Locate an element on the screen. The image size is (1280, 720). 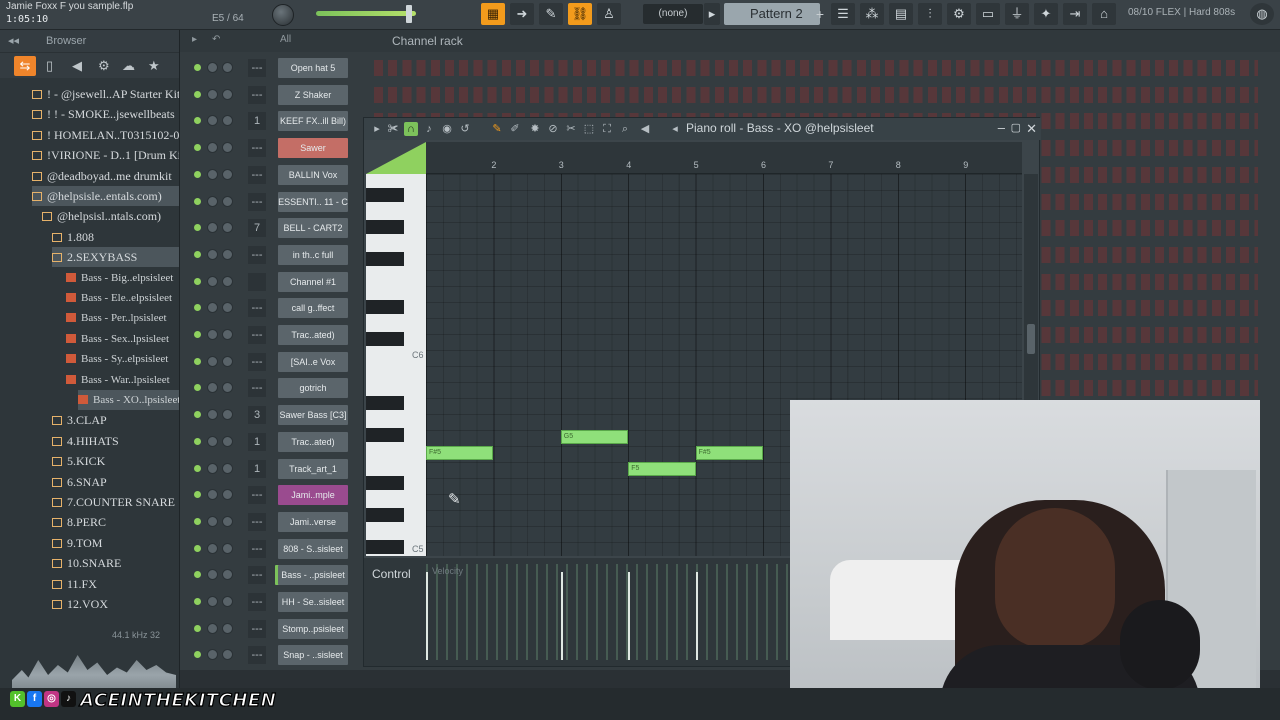
browser-folder-item: 2.SEXYBASS is located at coordinates (115, 257).